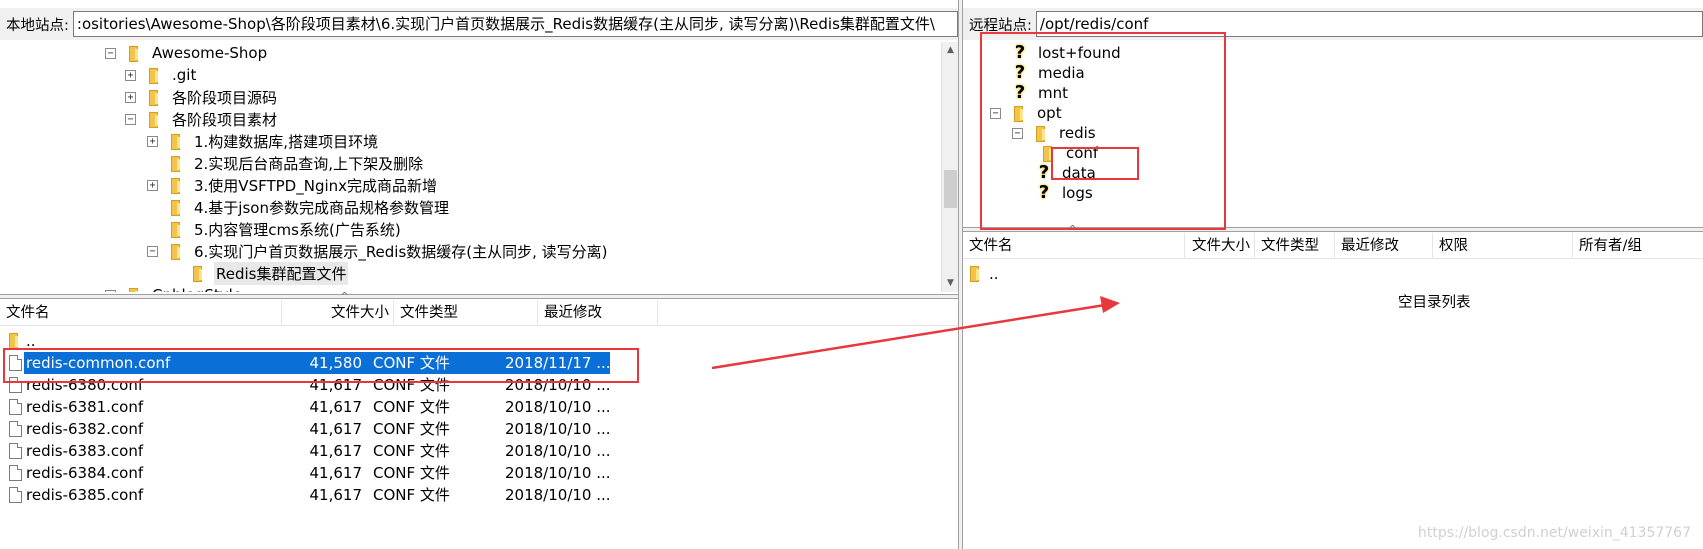 Image resolution: width=1703 pixels, height=549 pixels. What do you see at coordinates (1554, 533) in the screenshot?
I see `watermark: https://blog.csdn.net/weixin_41357767` at bounding box center [1554, 533].